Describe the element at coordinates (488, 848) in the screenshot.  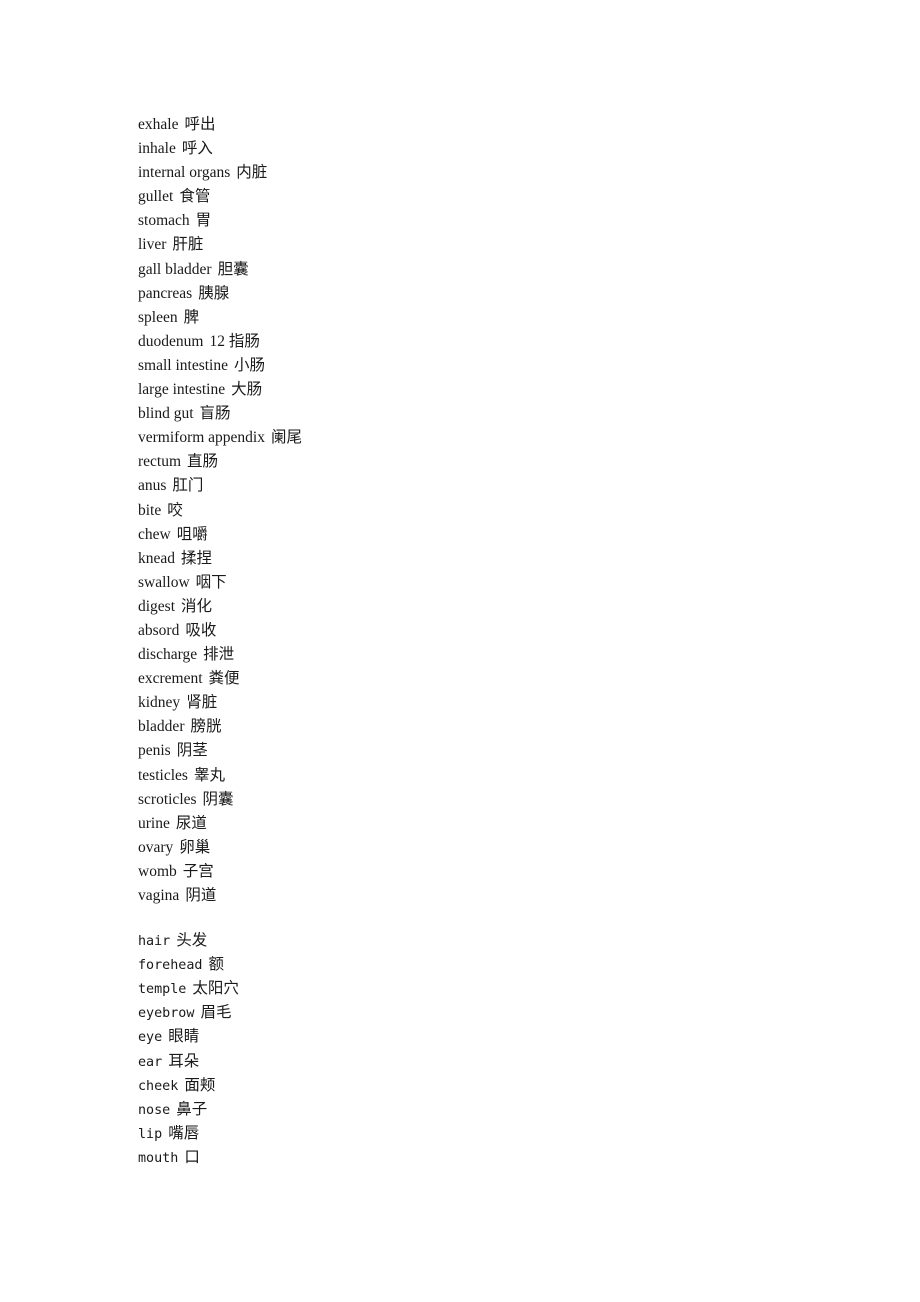
I see `vocabulary-entry: ovary 卵巢` at that location.